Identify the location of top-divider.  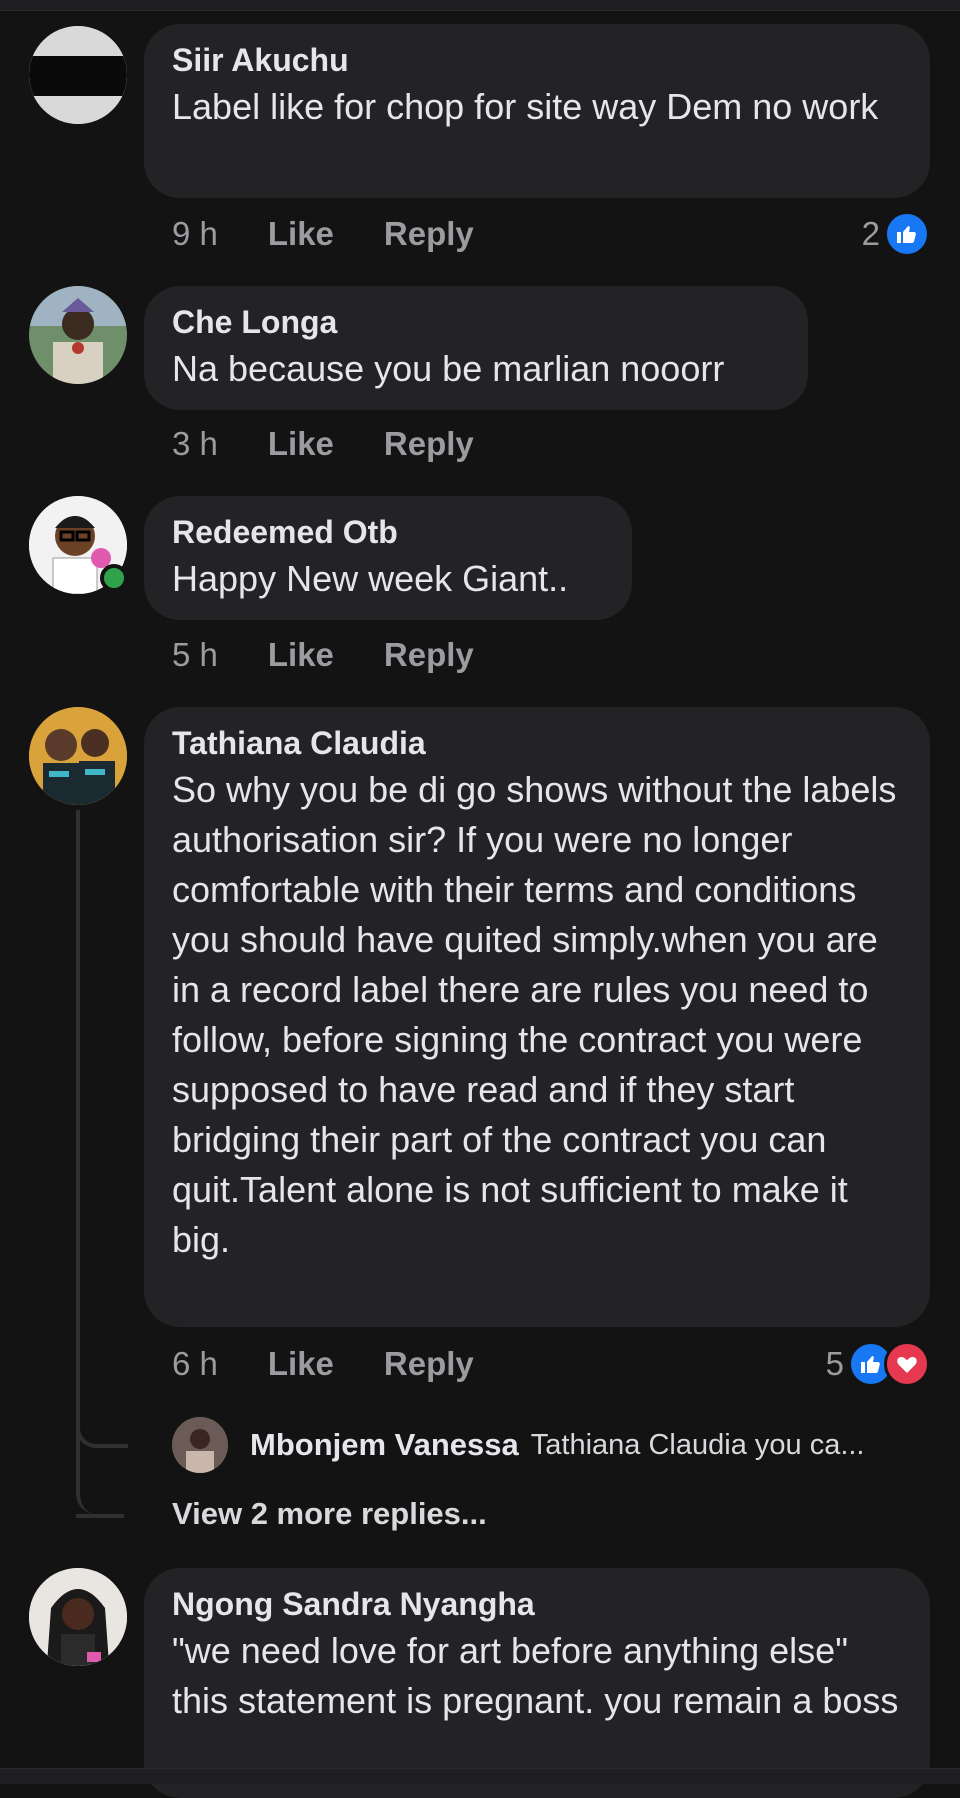
(480, 5).